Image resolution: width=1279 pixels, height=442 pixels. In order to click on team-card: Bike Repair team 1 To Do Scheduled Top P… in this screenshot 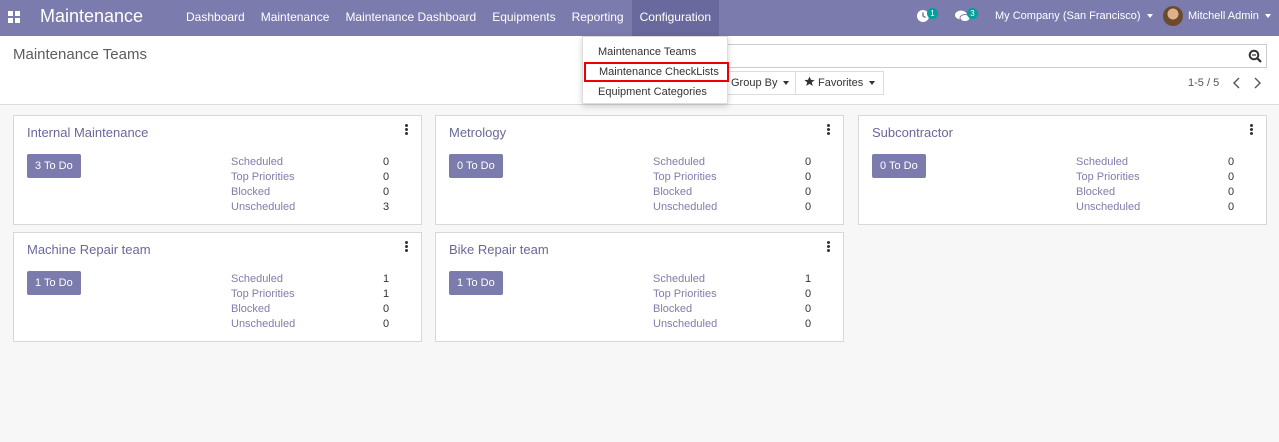, I will do `click(639, 287)`.